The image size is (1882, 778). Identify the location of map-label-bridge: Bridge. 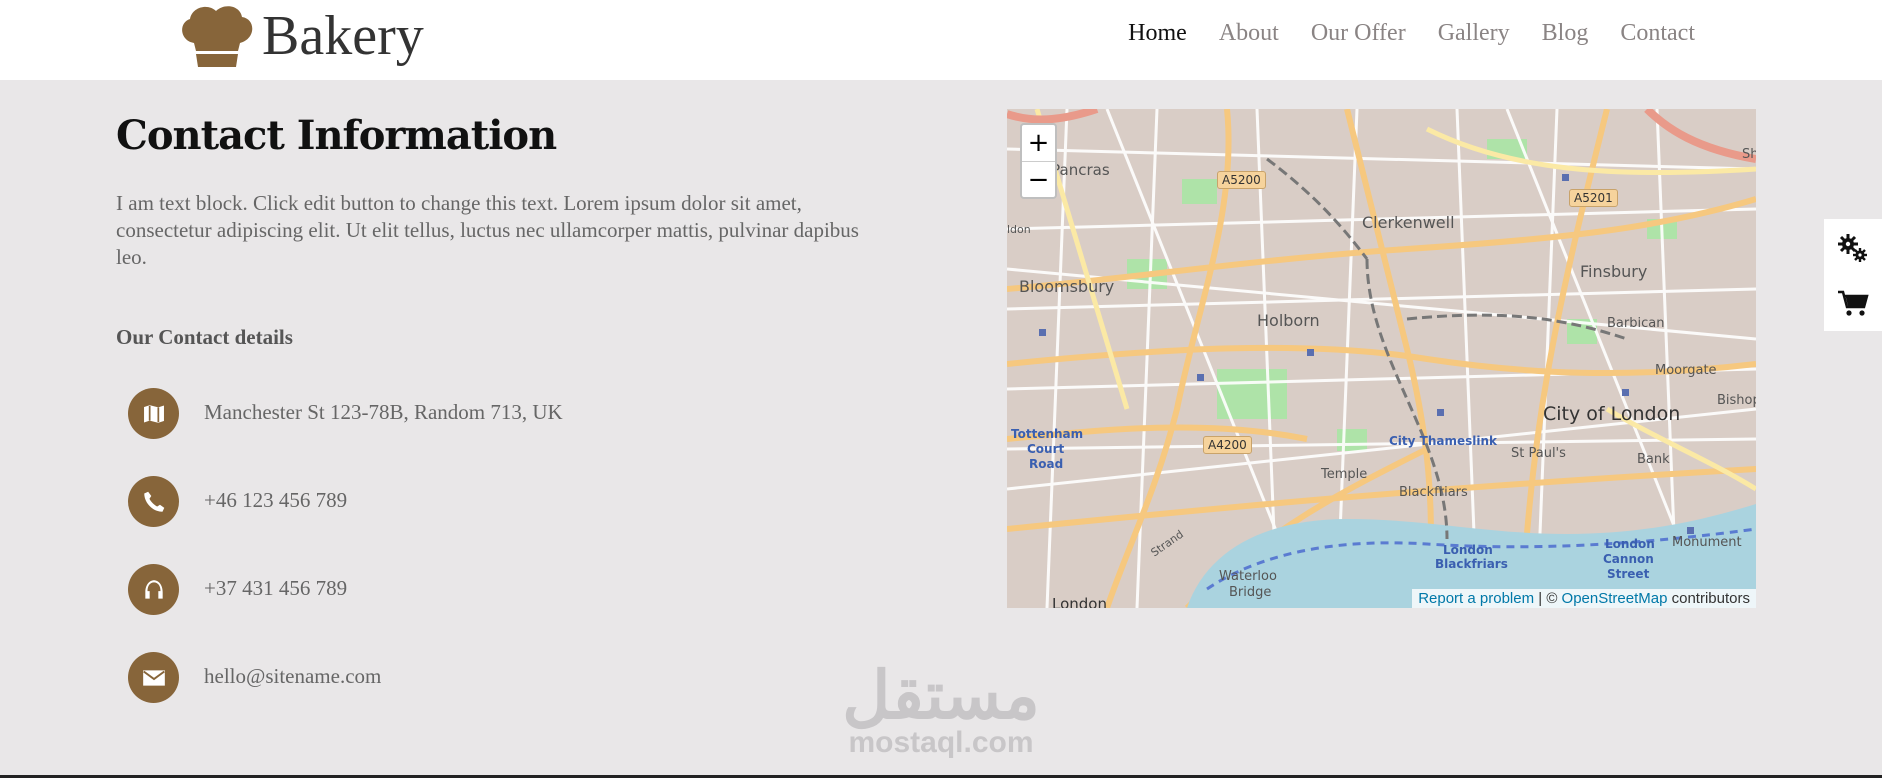
(1250, 592).